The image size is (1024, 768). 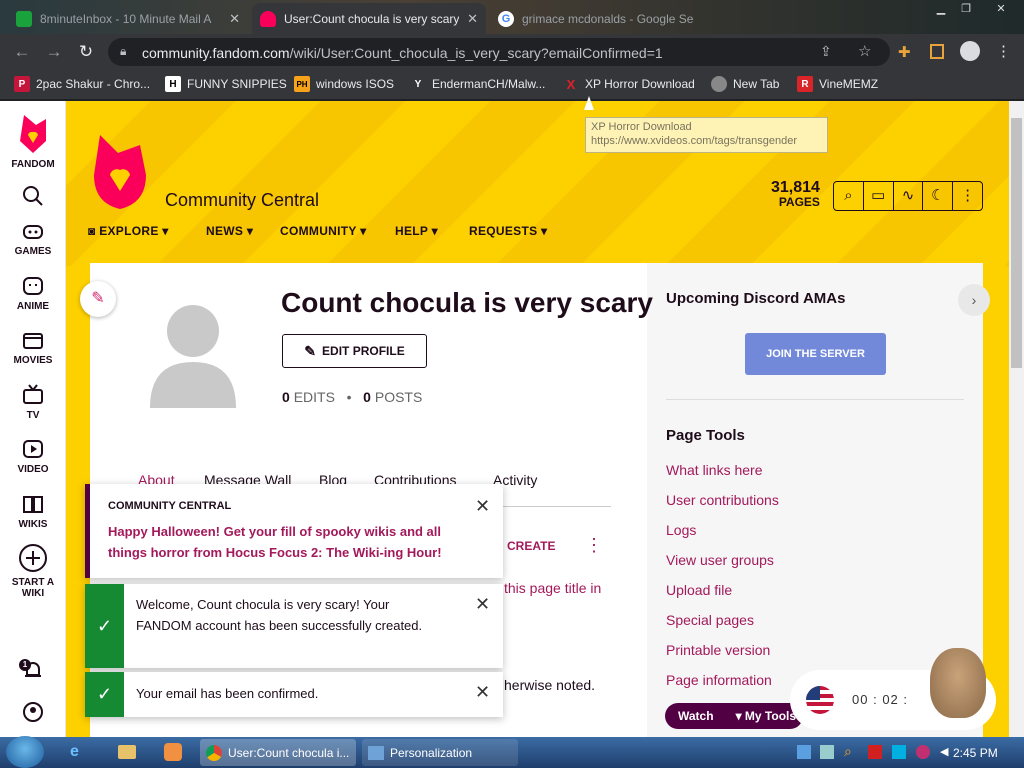 I want to click on tab-google-search: G grimace mcdonalds - Google Se, so click(x=600, y=18).